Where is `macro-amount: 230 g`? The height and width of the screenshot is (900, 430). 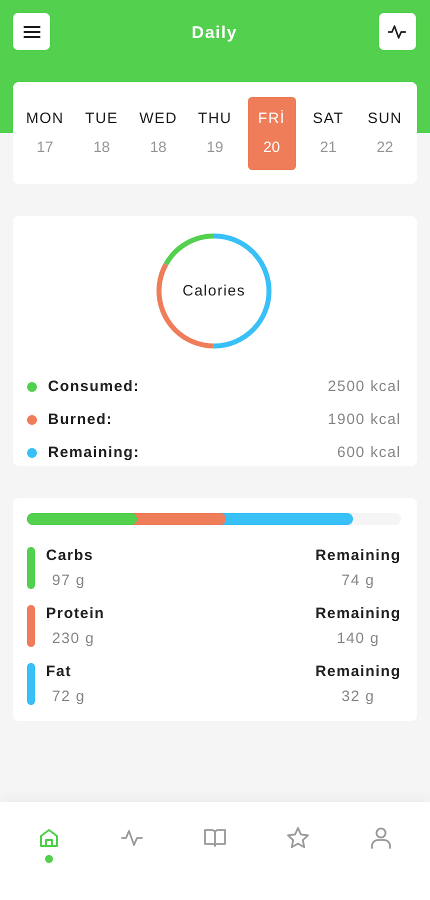
macro-amount: 230 g is located at coordinates (73, 638).